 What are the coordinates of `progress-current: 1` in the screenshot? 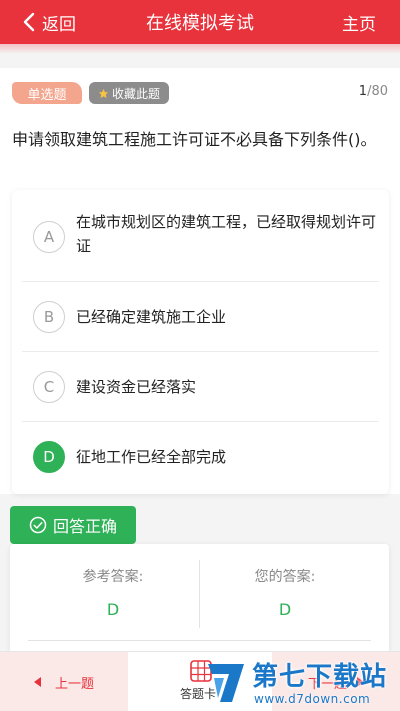 It's located at (363, 91).